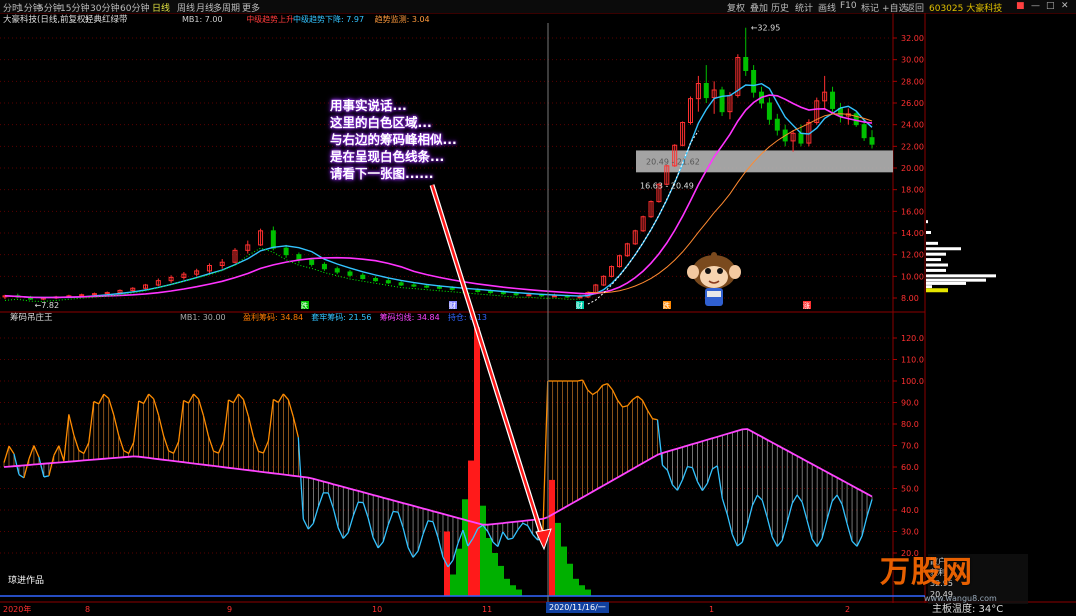 The height and width of the screenshot is (616, 1076). What do you see at coordinates (667, 185) in the screenshot?
I see `band-label: 16.63 - 20.49` at bounding box center [667, 185].